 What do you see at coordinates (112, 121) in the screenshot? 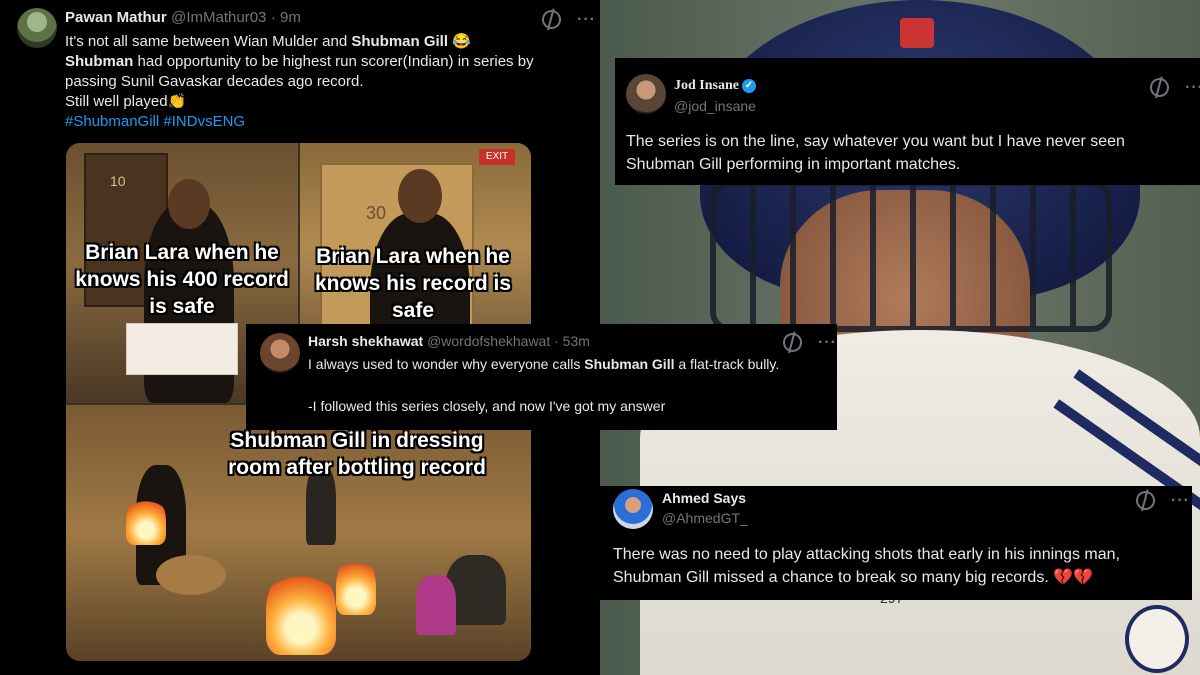
I see `hashtag-link: #ShubmanGill` at bounding box center [112, 121].